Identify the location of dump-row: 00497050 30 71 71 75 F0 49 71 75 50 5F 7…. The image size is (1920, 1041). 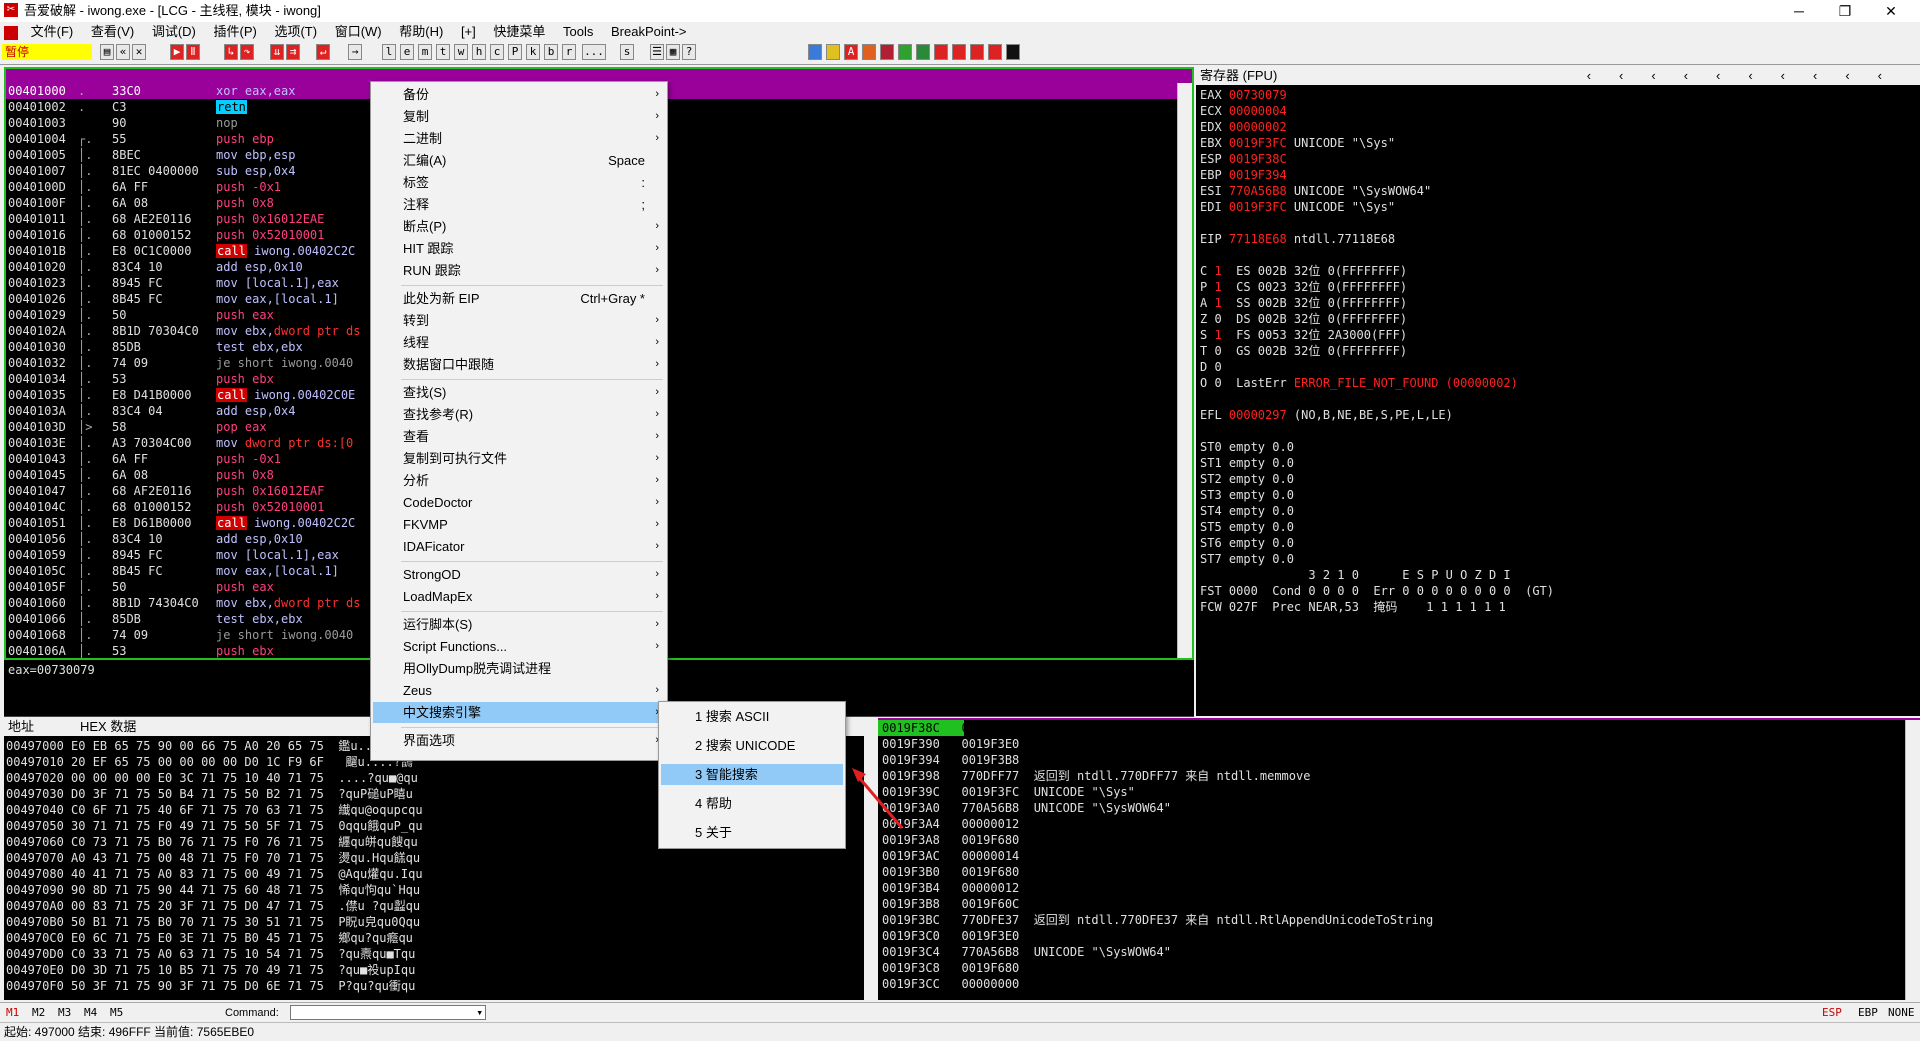
(214, 826).